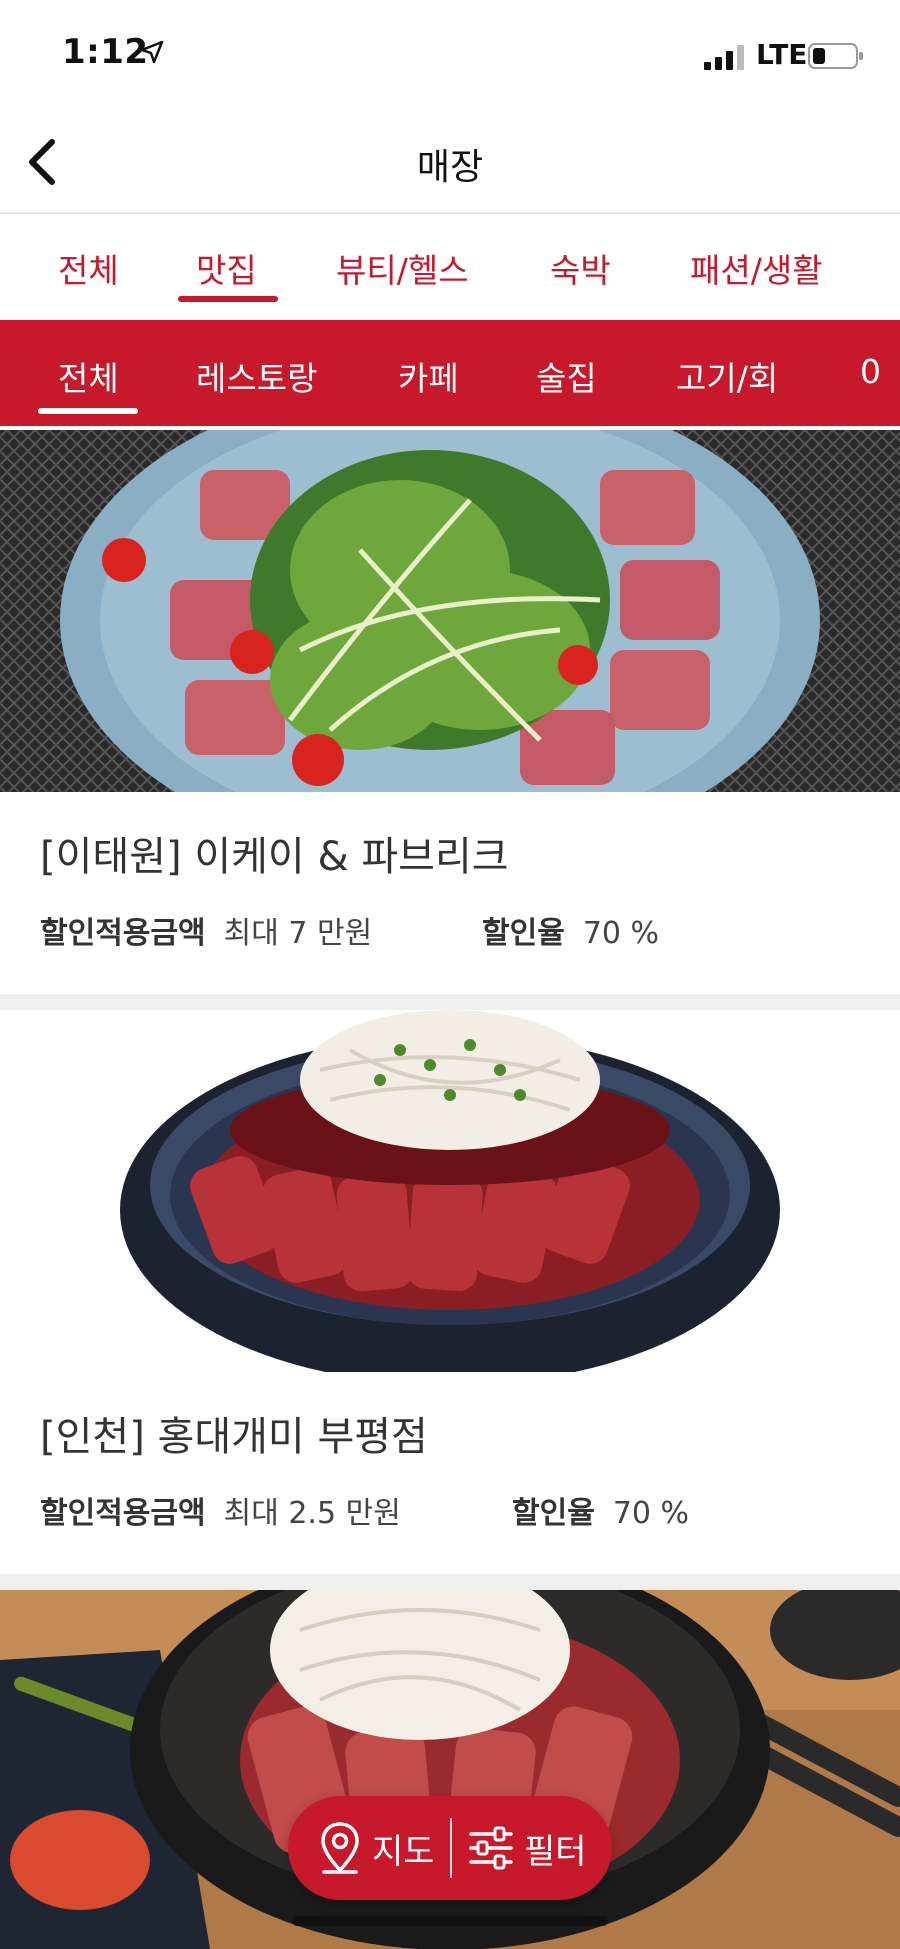  Describe the element at coordinates (782, 54) in the screenshot. I see `network-label: LTE` at that location.